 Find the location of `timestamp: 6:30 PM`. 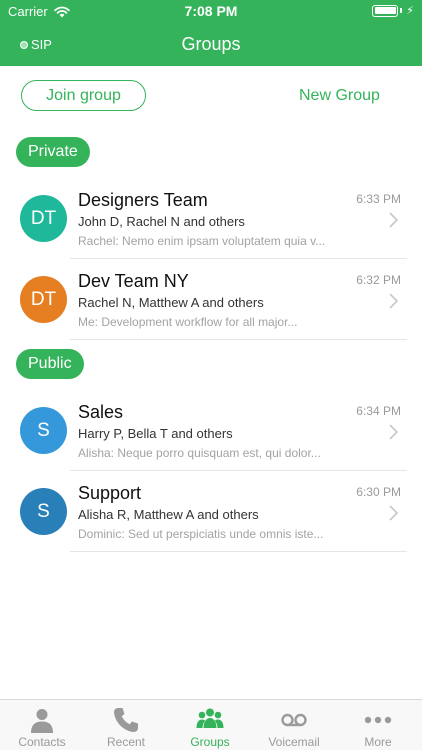

timestamp: 6:30 PM is located at coordinates (378, 492).